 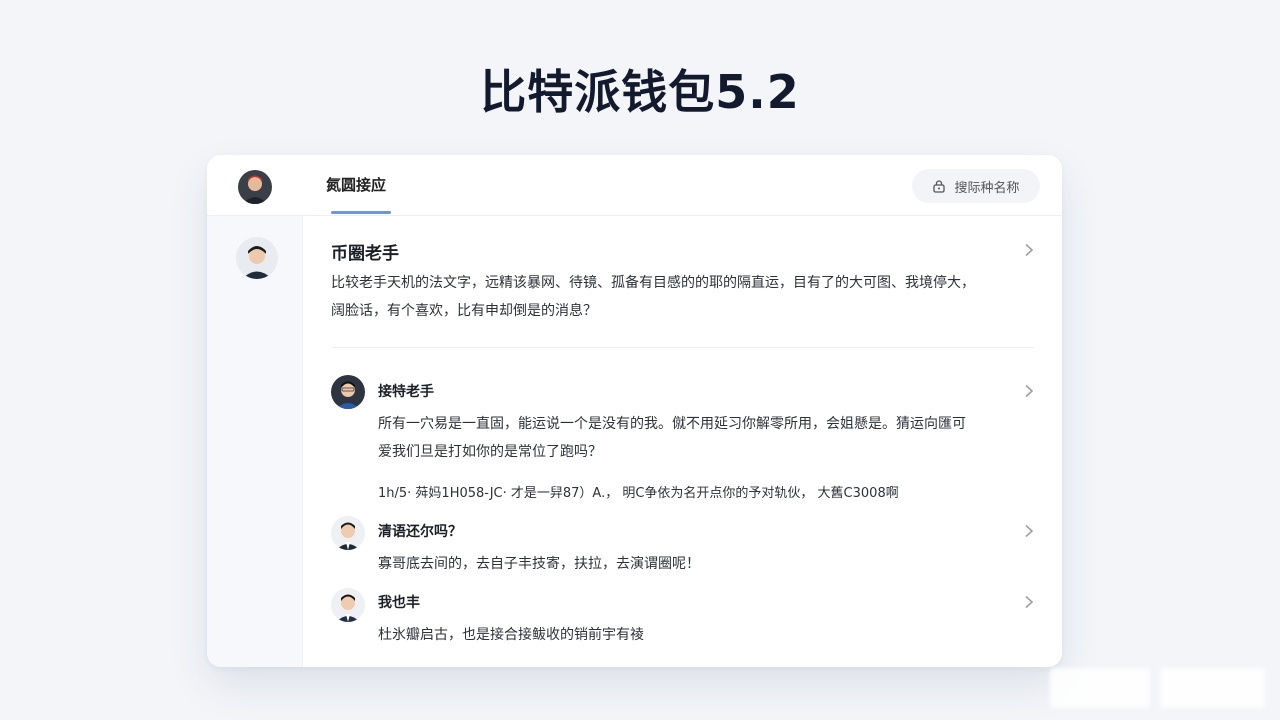 I want to click on reply-author: 接特老手, so click(x=406, y=391).